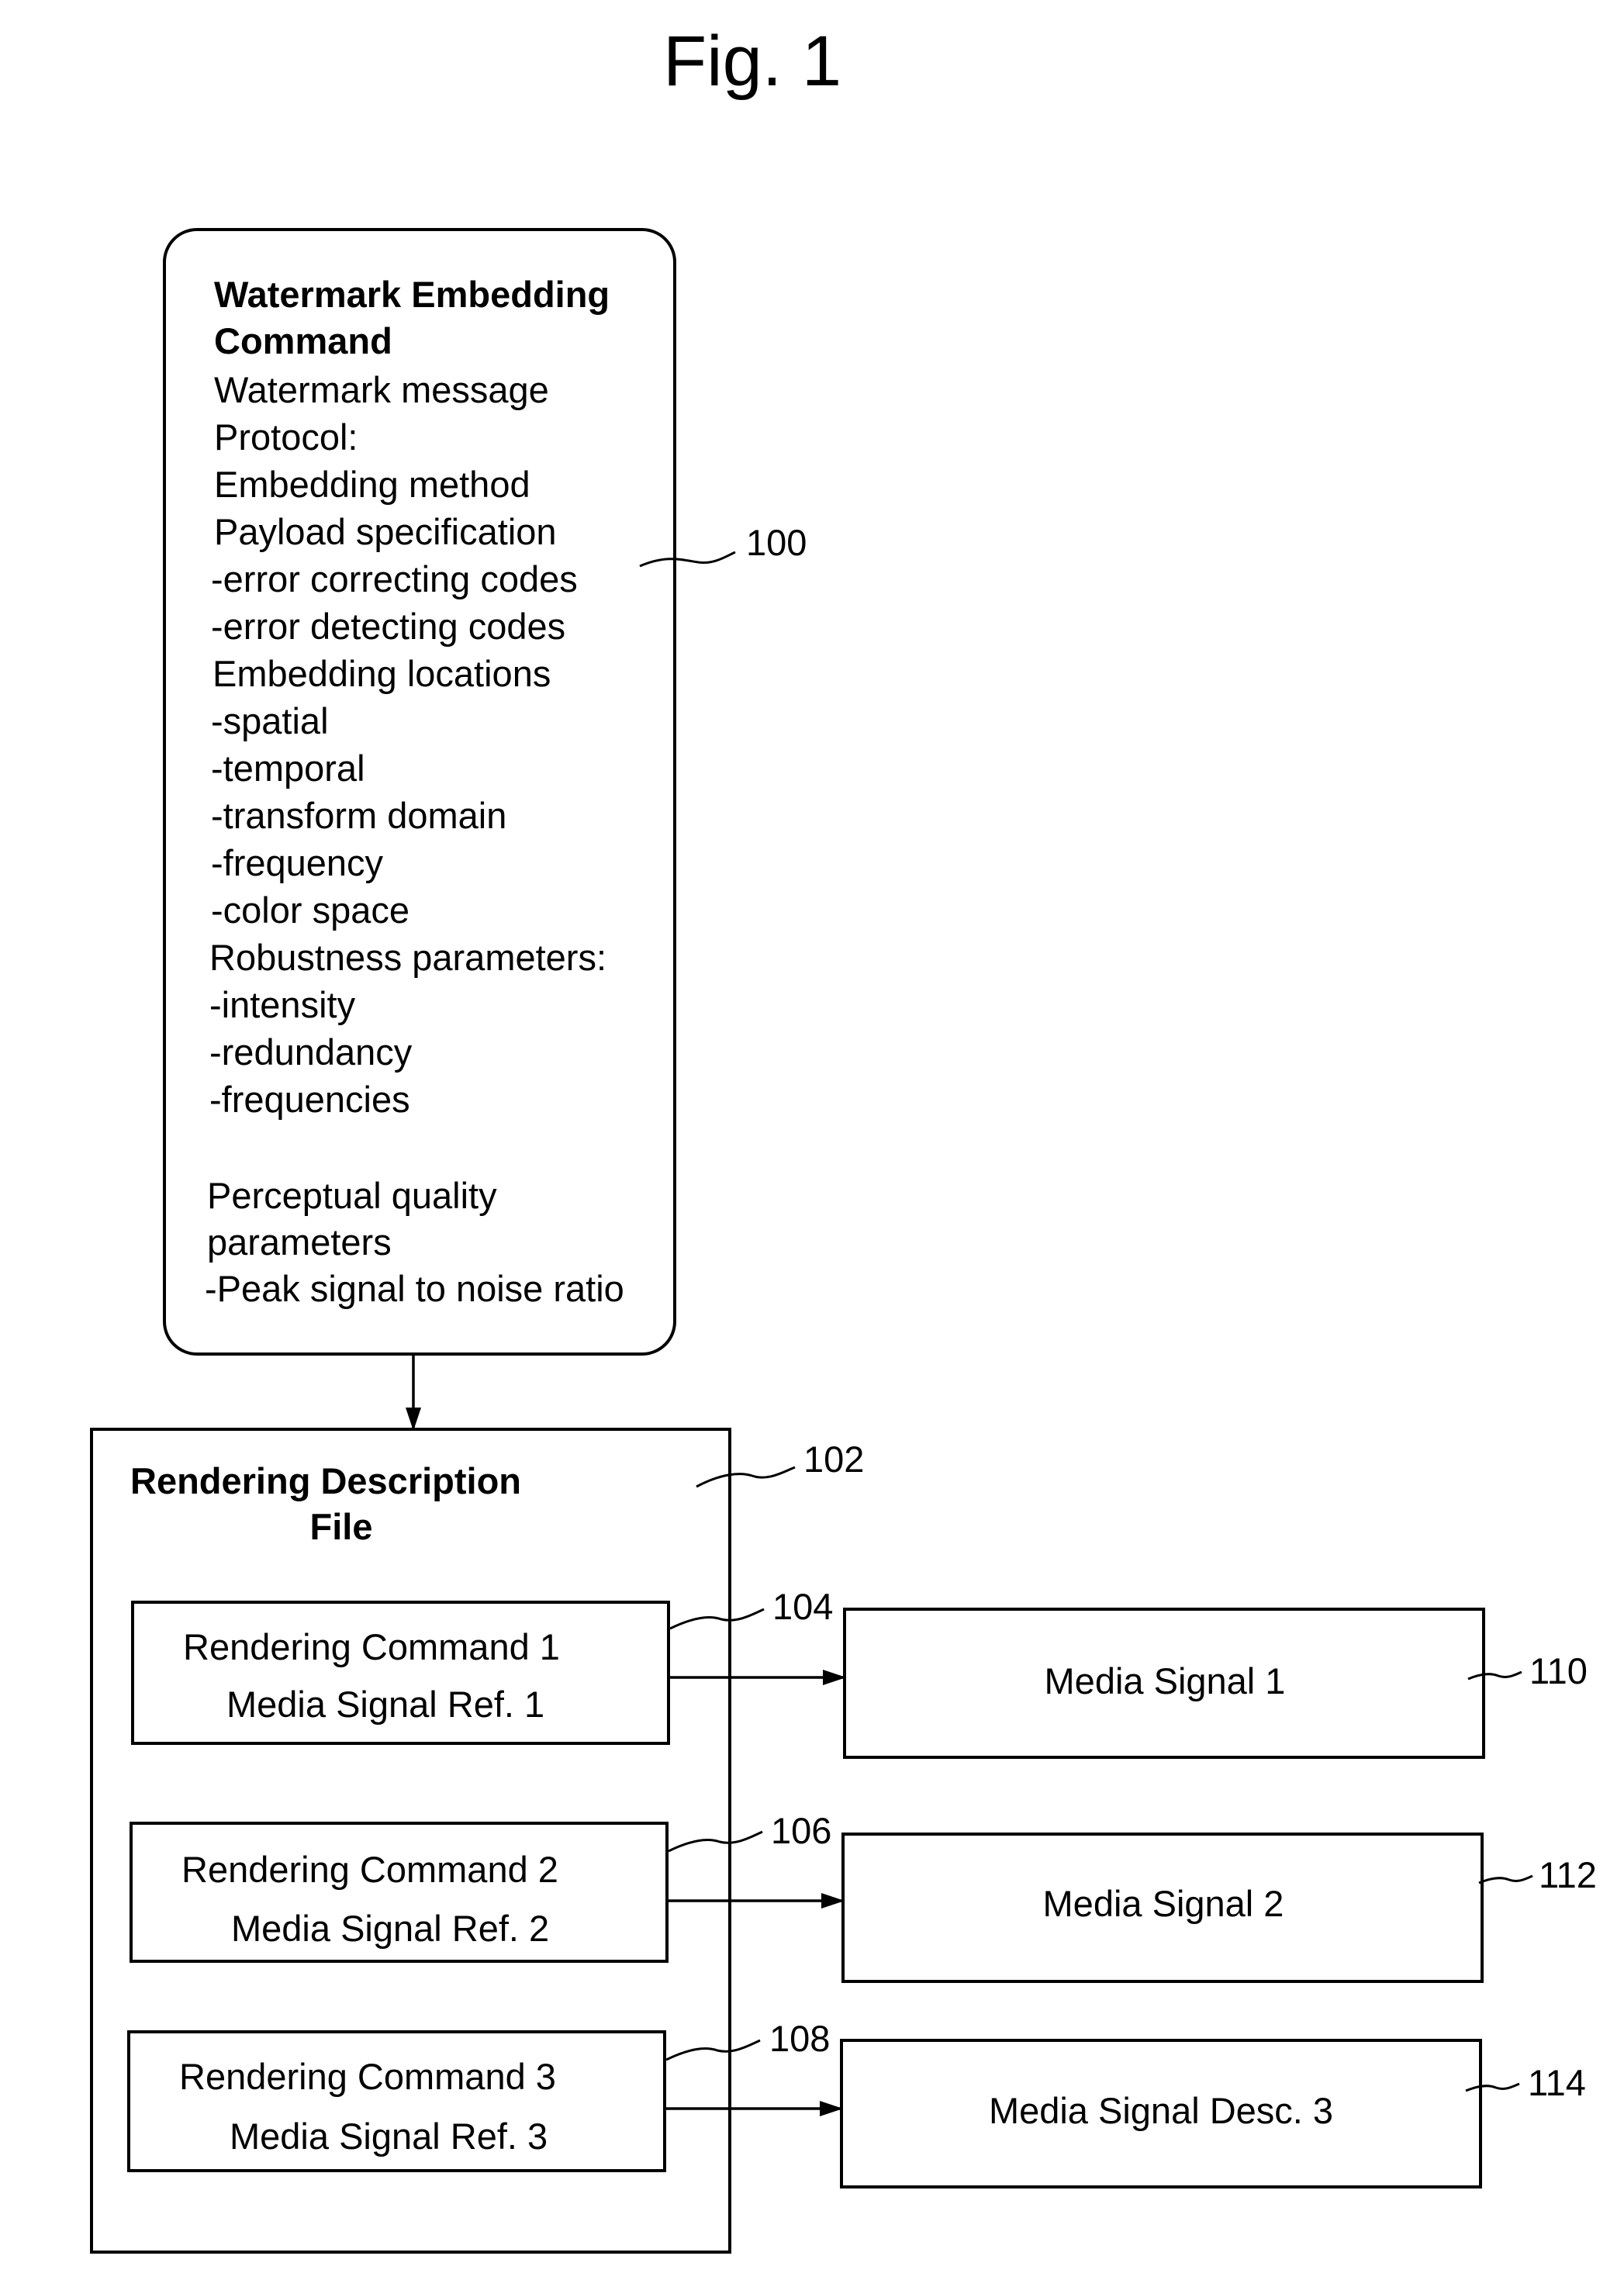  What do you see at coordinates (369, 1870) in the screenshot?
I see `rendering-command-2-label: Rendering Command 2` at bounding box center [369, 1870].